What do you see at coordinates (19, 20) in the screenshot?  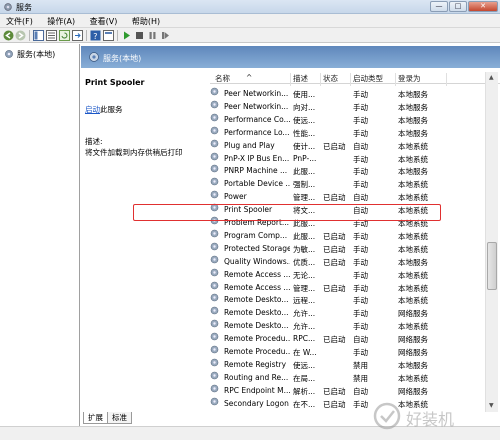 I see `menu-file: 文件(F)` at bounding box center [19, 20].